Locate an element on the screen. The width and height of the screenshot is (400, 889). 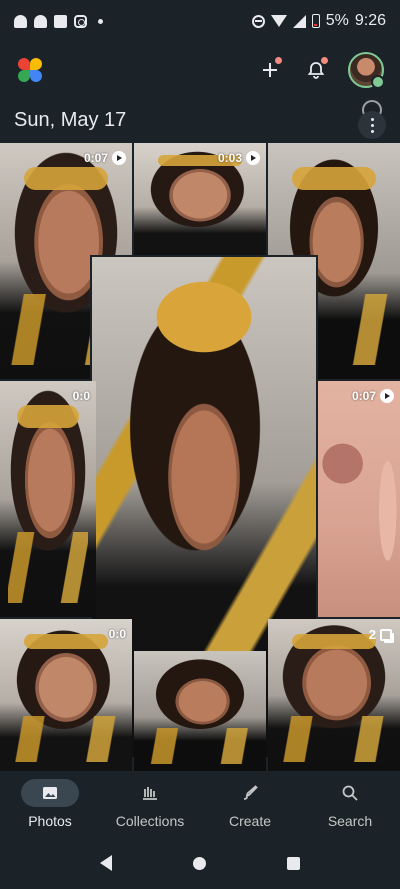
nav-photos-label: Photos is located at coordinates (50, 821).